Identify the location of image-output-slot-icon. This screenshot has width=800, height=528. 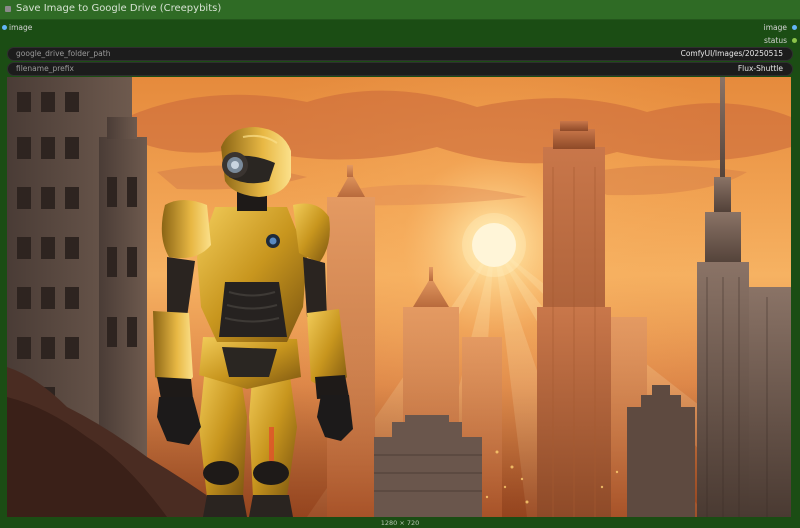
(794, 27).